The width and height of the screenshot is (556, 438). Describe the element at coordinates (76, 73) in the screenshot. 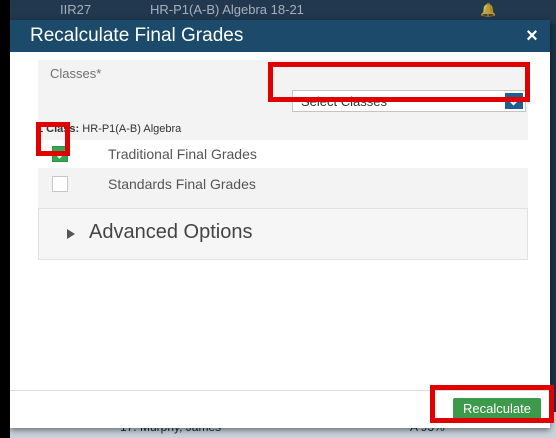

I see `classes-label: Classes*` at that location.